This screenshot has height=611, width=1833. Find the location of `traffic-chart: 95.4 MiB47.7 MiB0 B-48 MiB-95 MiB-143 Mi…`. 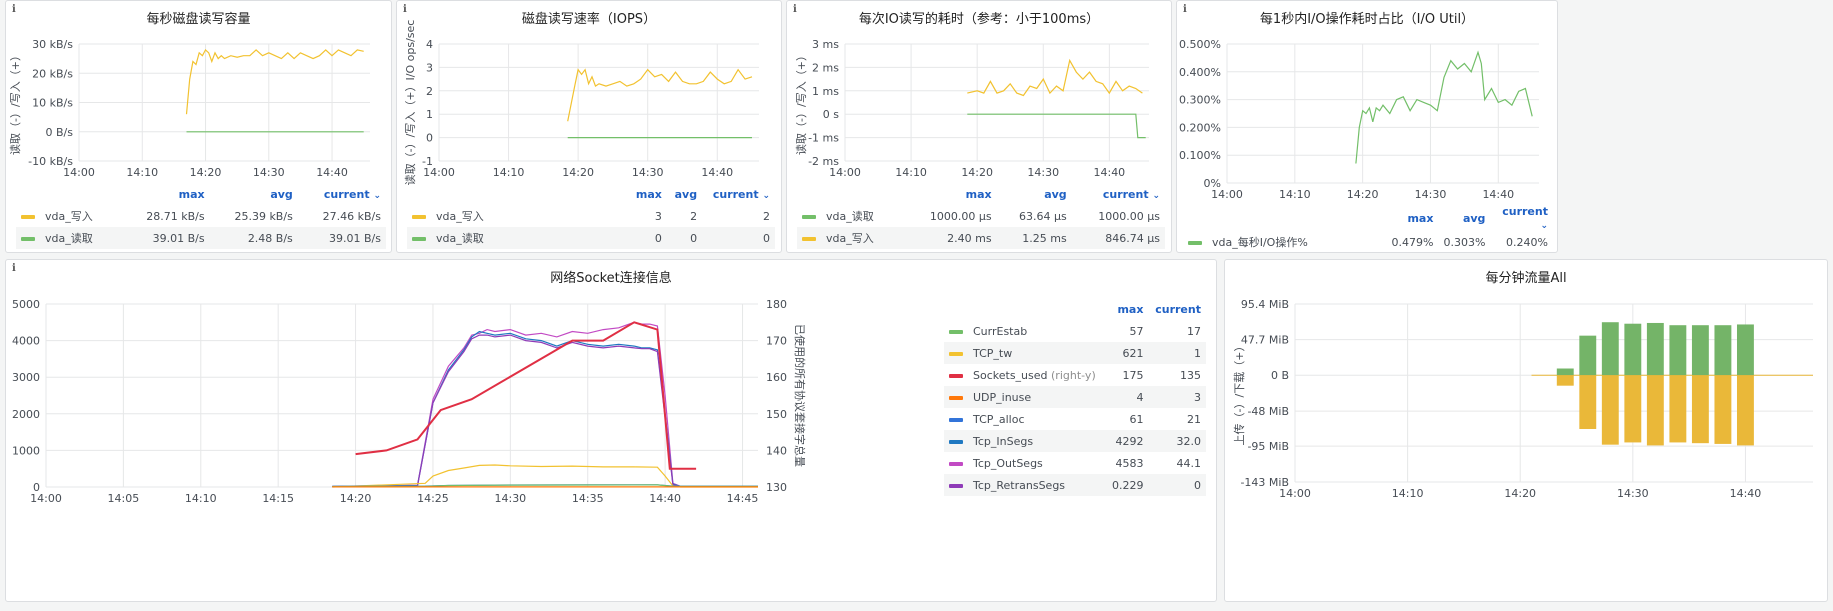

traffic-chart: 95.4 MiB47.7 MiB0 B-48 MiB-95 MiB-143 Mi… is located at coordinates (1523, 399).